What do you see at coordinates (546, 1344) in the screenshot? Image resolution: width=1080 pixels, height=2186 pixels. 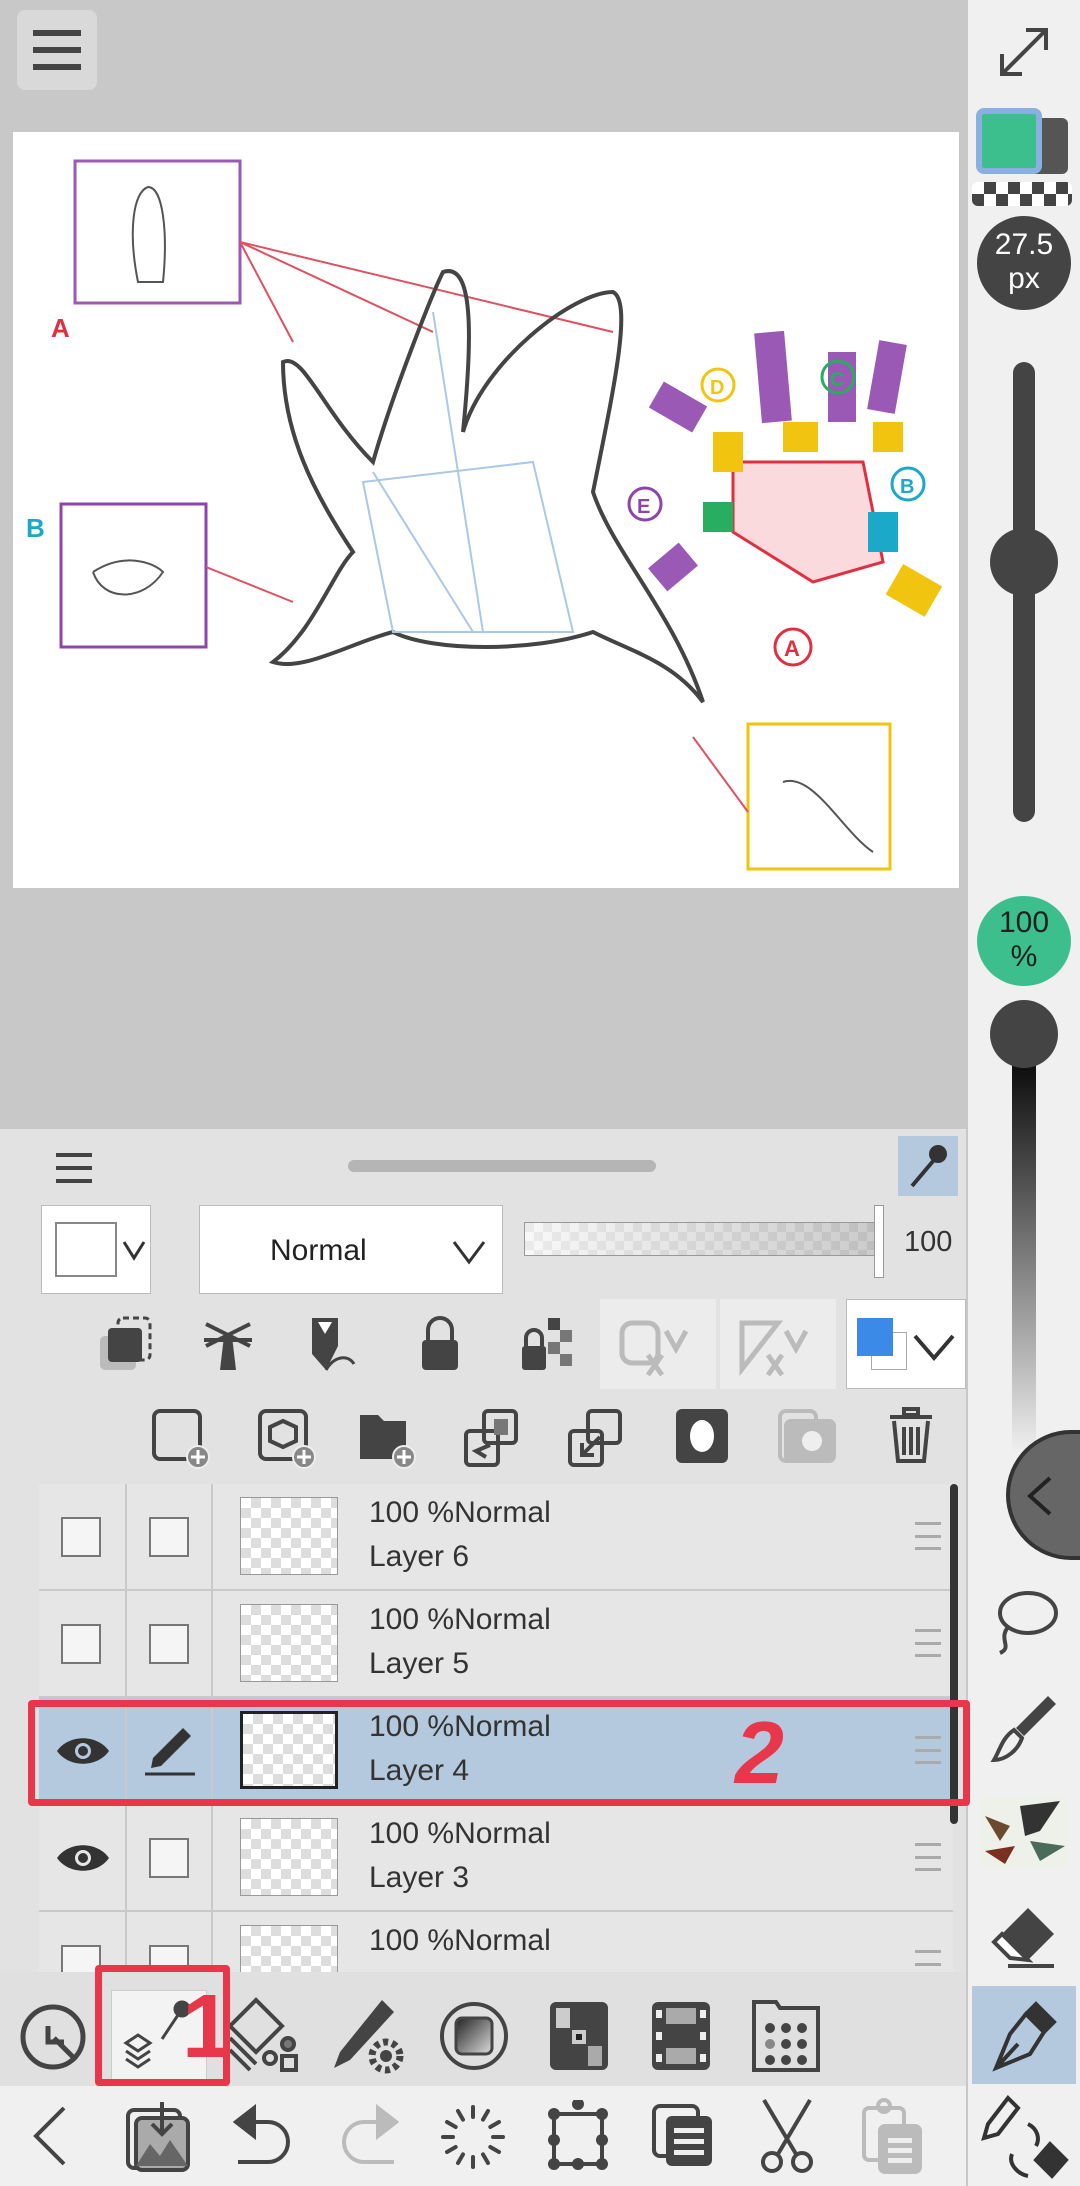 I see `lock-transparency-icon` at bounding box center [546, 1344].